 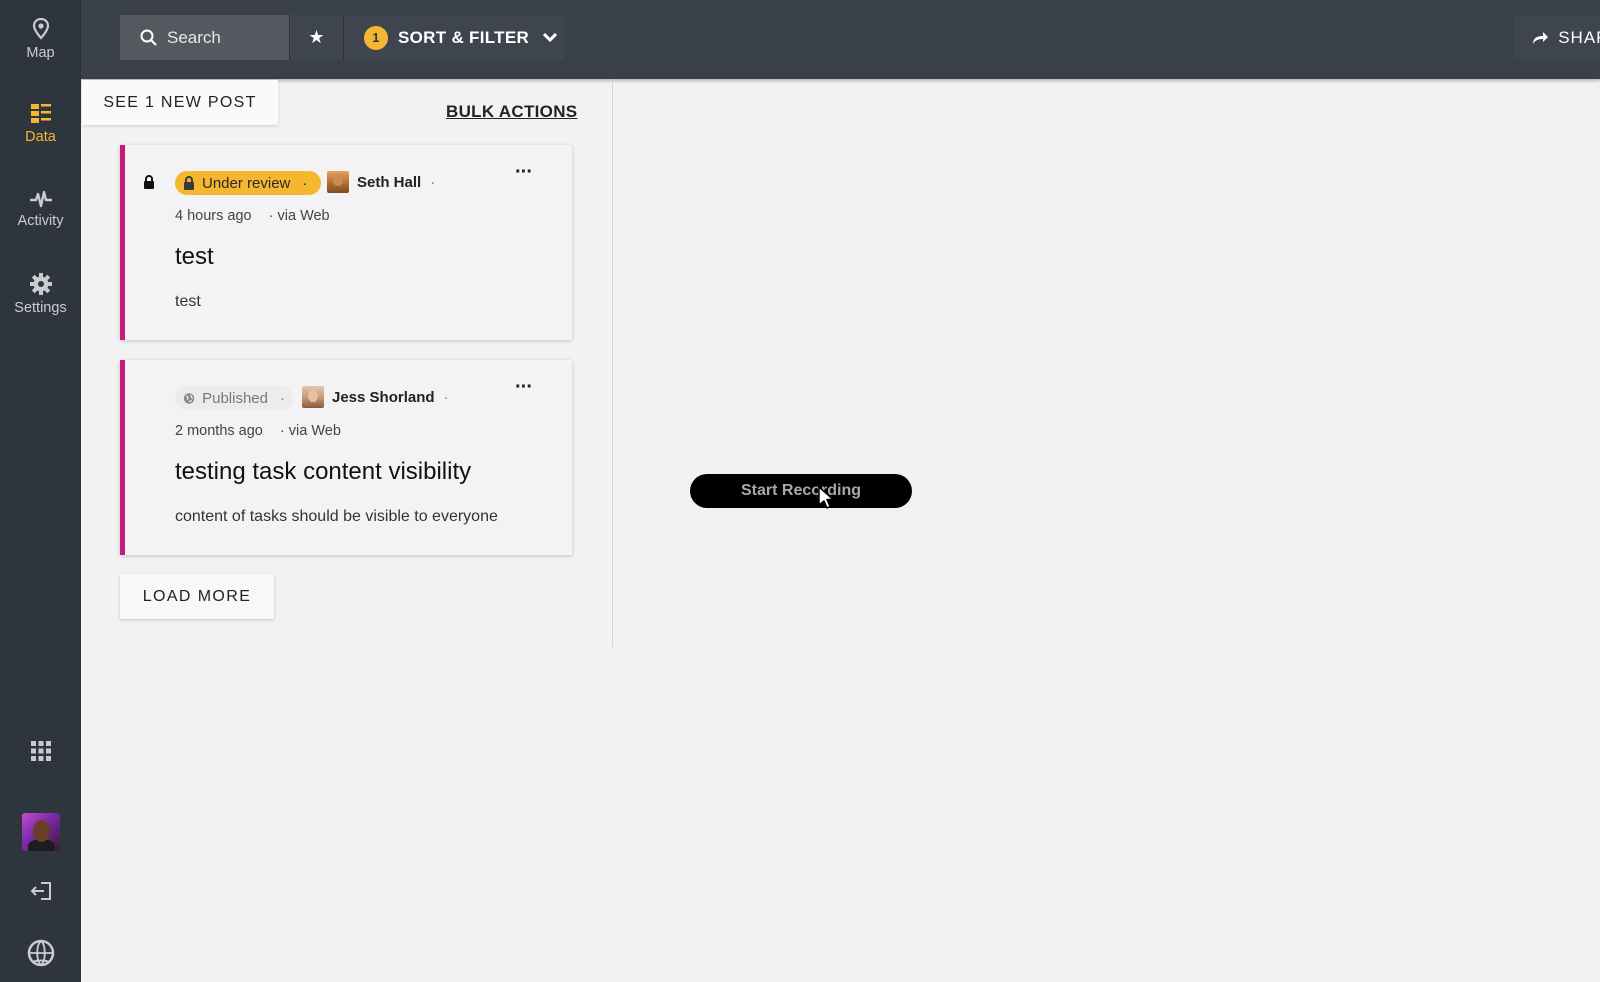 What do you see at coordinates (148, 37) in the screenshot?
I see `search-icon` at bounding box center [148, 37].